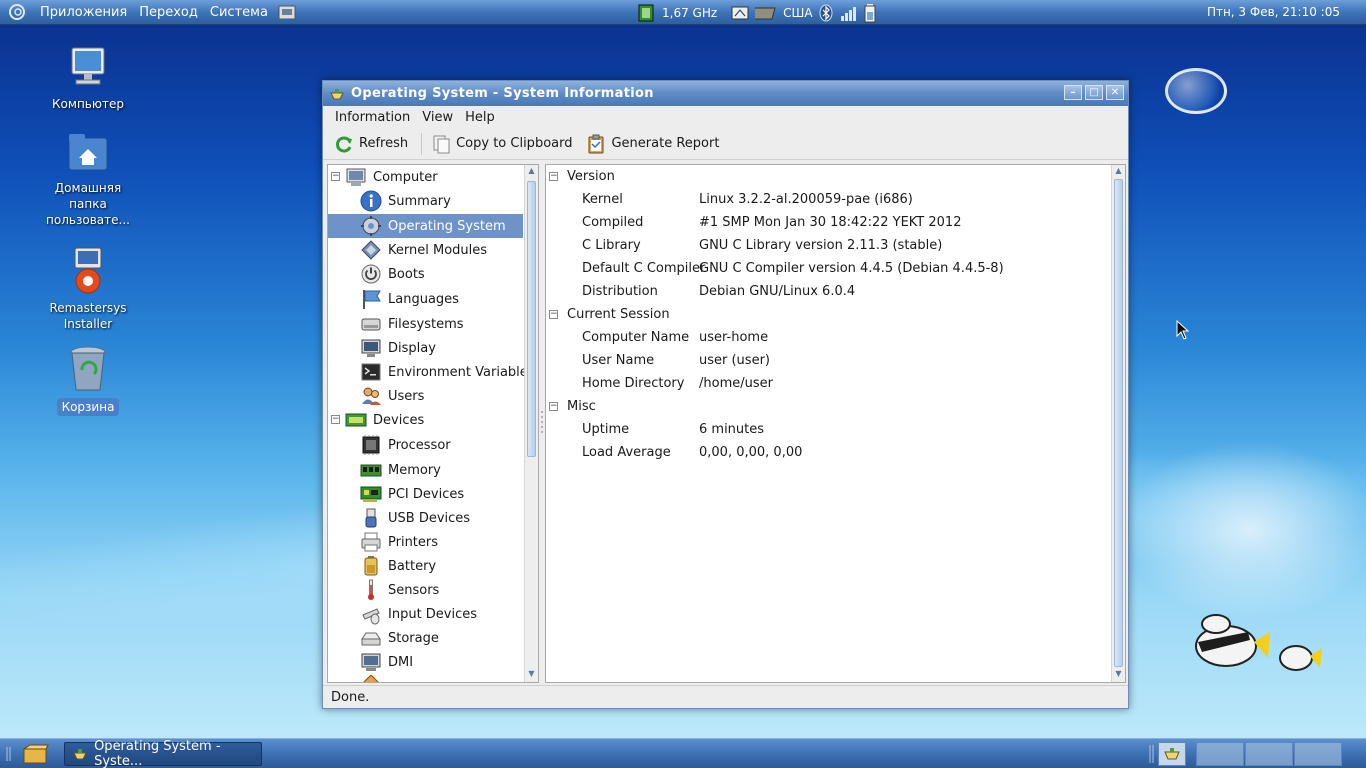 The image size is (1366, 768). I want to click on menu-places: Переход, so click(168, 12).